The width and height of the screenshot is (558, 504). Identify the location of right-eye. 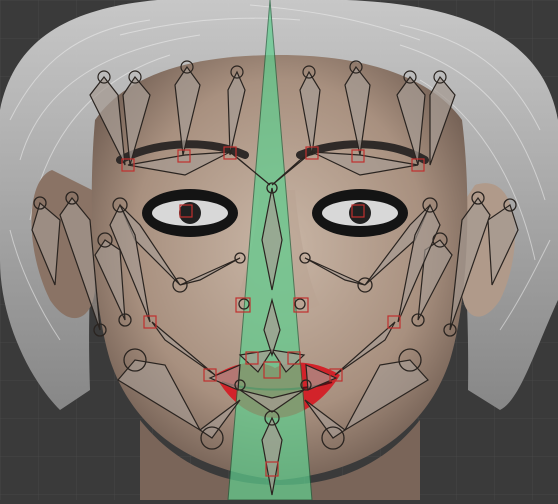
(360, 213).